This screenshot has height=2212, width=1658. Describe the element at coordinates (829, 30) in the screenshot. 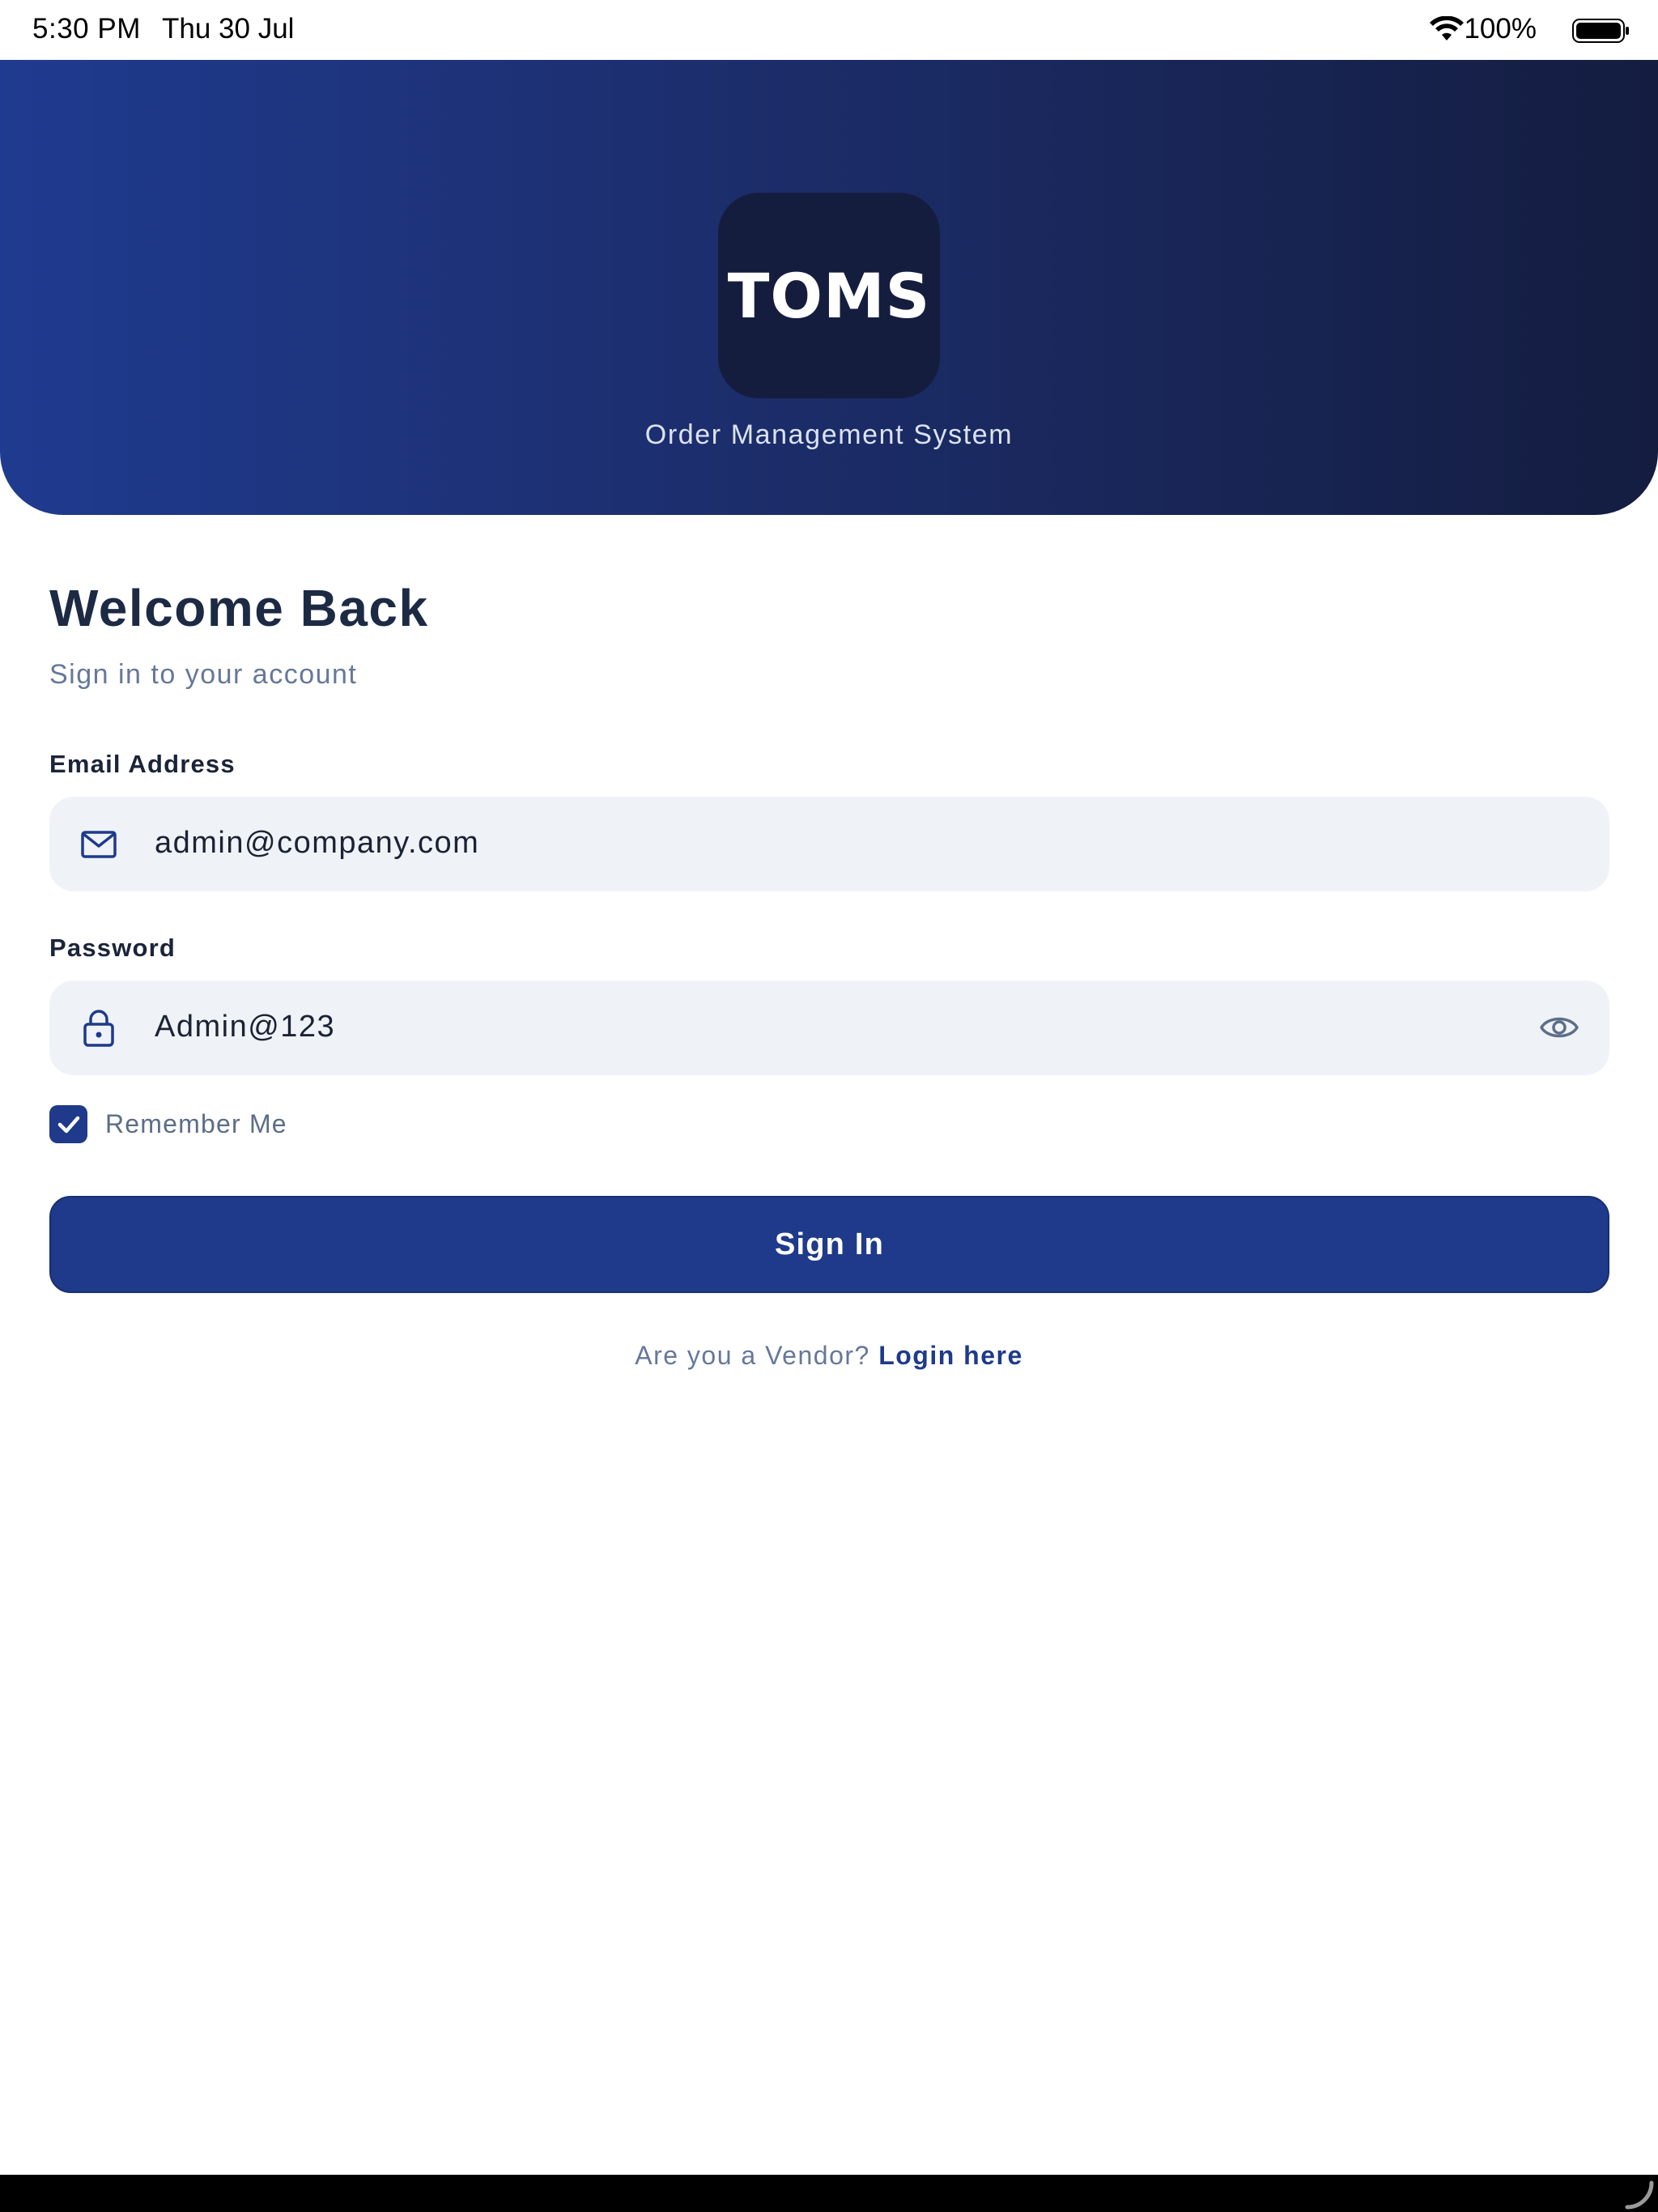

I see `status-bar: 5:30 PM Thu 30 Jul 100%` at that location.